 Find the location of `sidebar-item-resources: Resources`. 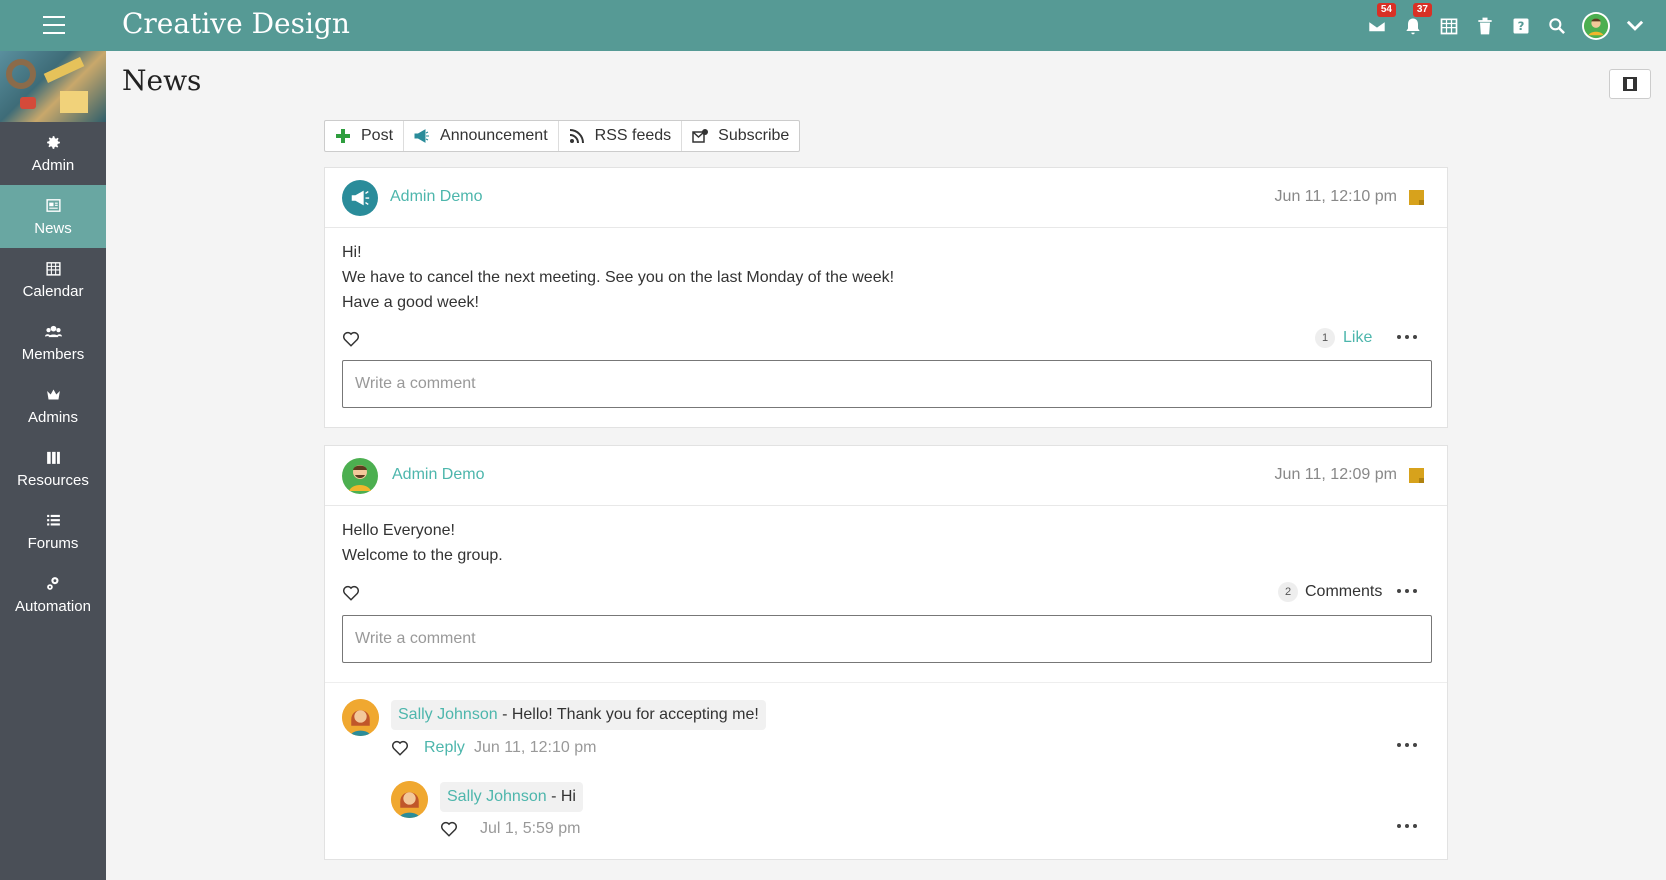

sidebar-item-resources: Resources is located at coordinates (53, 468).